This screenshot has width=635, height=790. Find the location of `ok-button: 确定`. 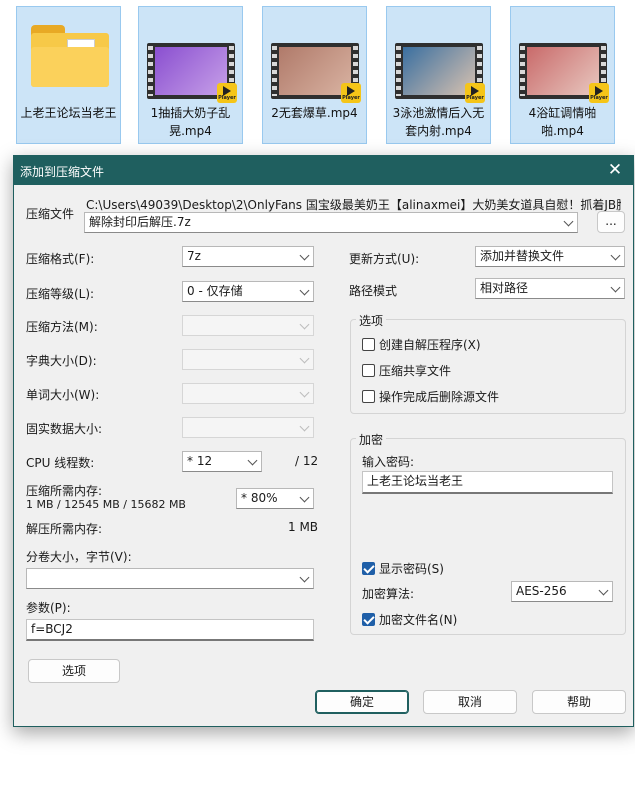

ok-button: 确定 is located at coordinates (362, 702).